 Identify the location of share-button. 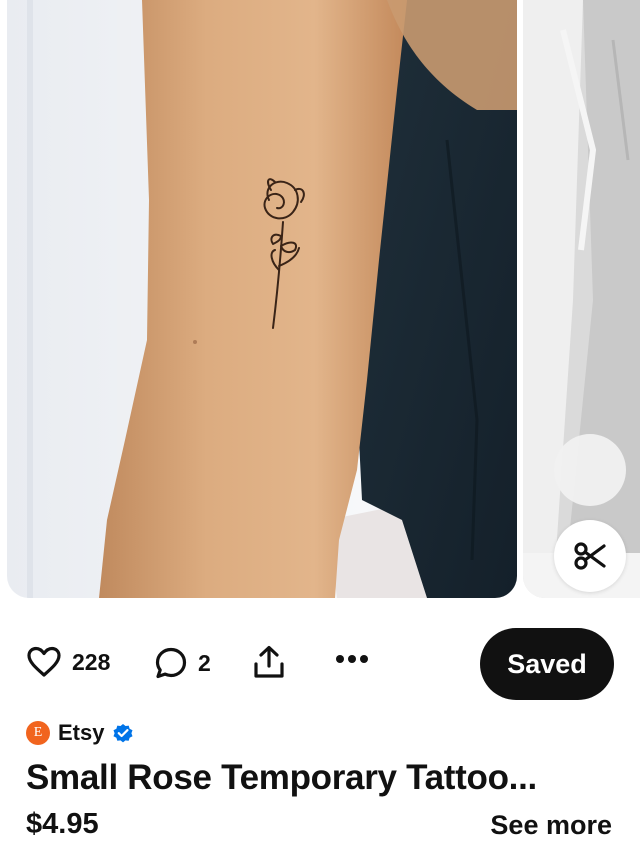
(269, 664).